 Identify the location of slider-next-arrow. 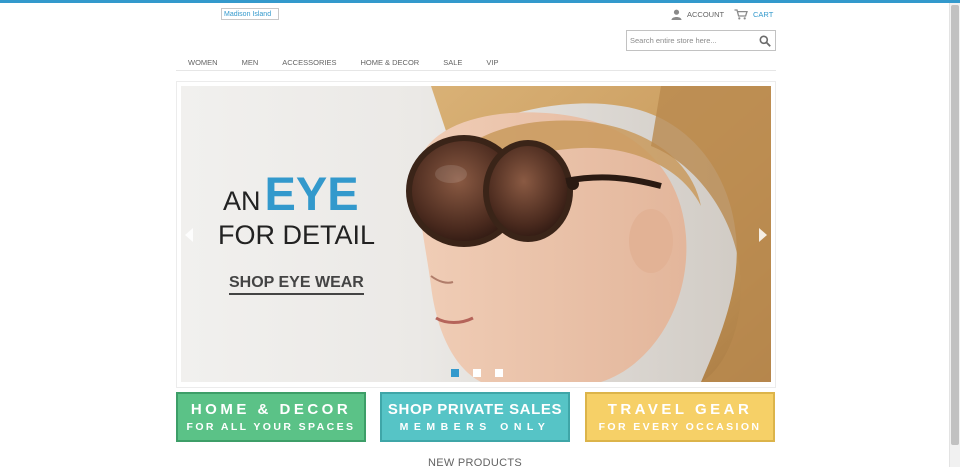
(763, 235).